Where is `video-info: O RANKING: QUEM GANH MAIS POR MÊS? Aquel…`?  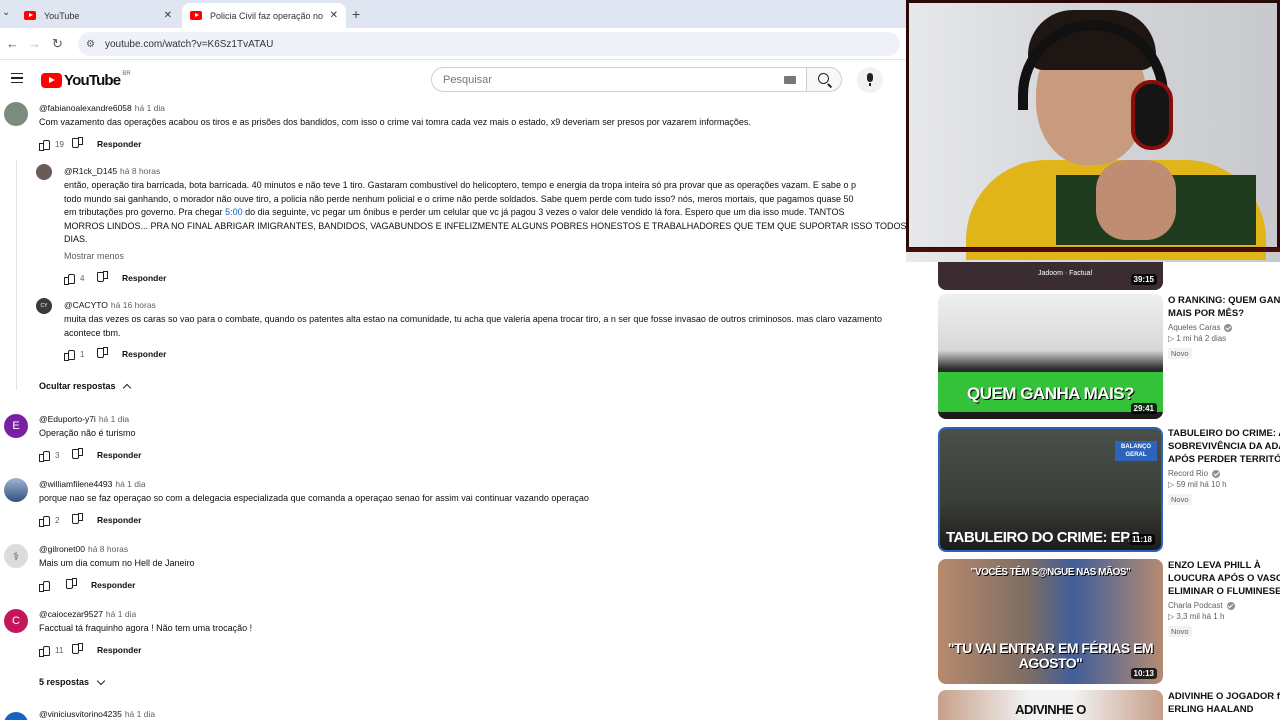
video-info: O RANKING: QUEM GANH MAIS POR MÊS? Aquel… is located at coordinates (1224, 327).